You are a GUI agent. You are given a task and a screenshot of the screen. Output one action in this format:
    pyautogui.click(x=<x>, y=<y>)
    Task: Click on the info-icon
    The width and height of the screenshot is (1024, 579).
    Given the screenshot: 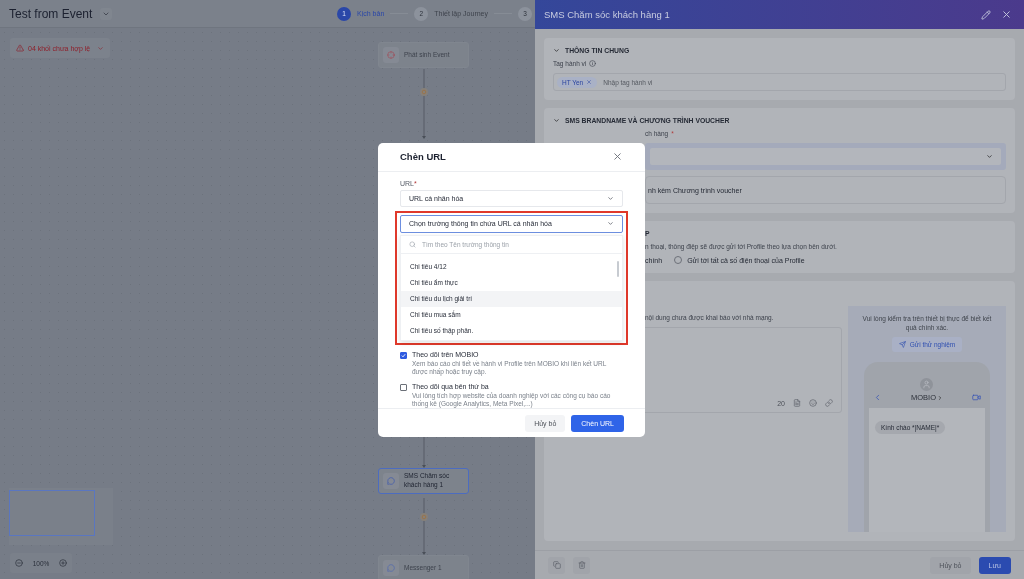 What is the action you would take?
    pyautogui.click(x=593, y=63)
    